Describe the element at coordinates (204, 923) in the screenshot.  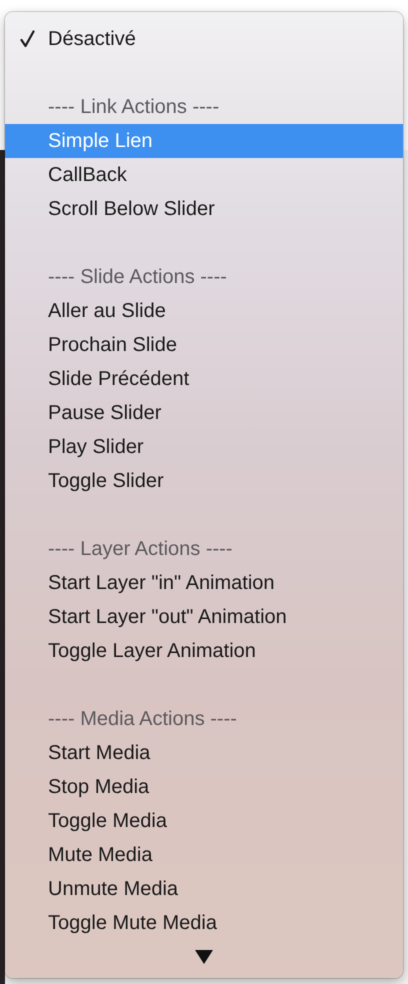
I see `menu-item: Toggle Mute Media` at that location.